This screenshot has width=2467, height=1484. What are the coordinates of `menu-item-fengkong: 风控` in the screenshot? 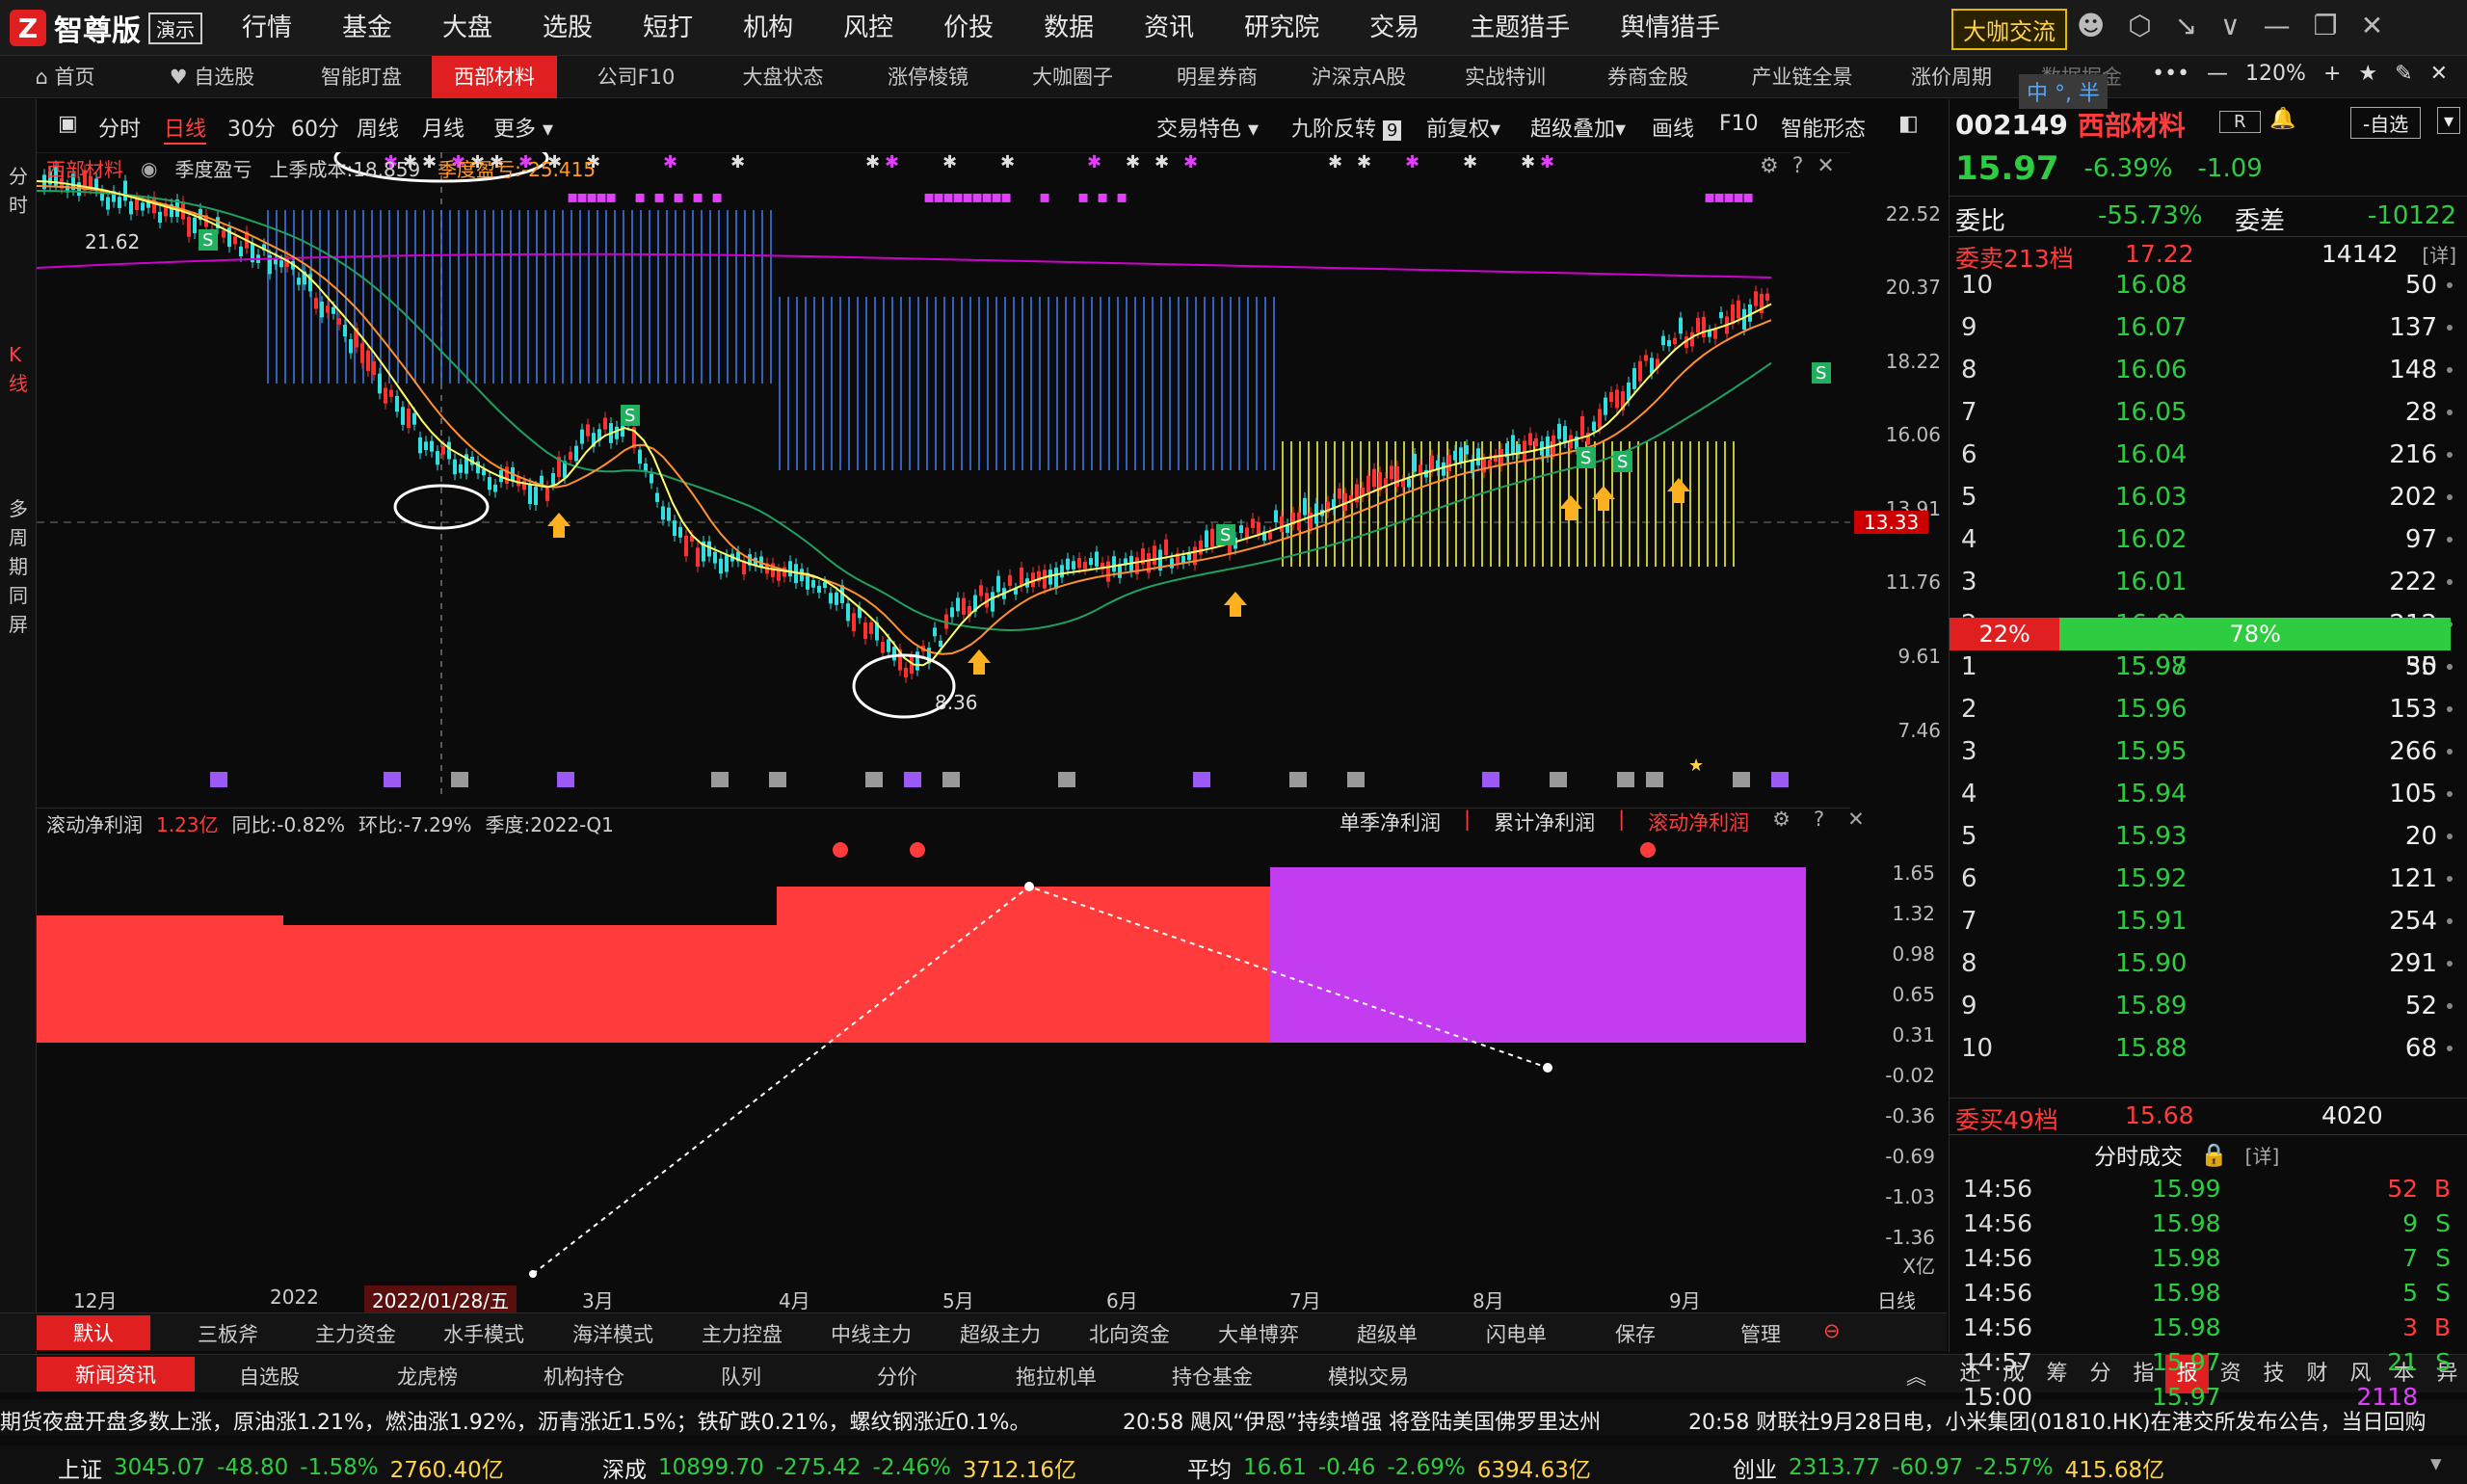 It's located at (868, 28).